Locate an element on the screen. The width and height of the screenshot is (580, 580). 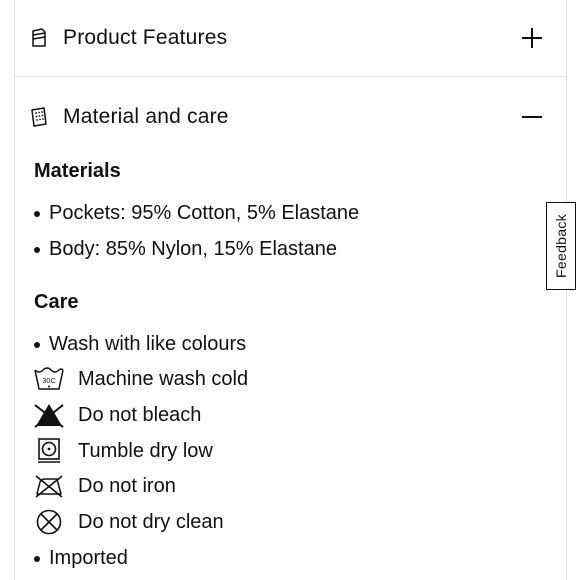
plus-icon is located at coordinates (532, 38).